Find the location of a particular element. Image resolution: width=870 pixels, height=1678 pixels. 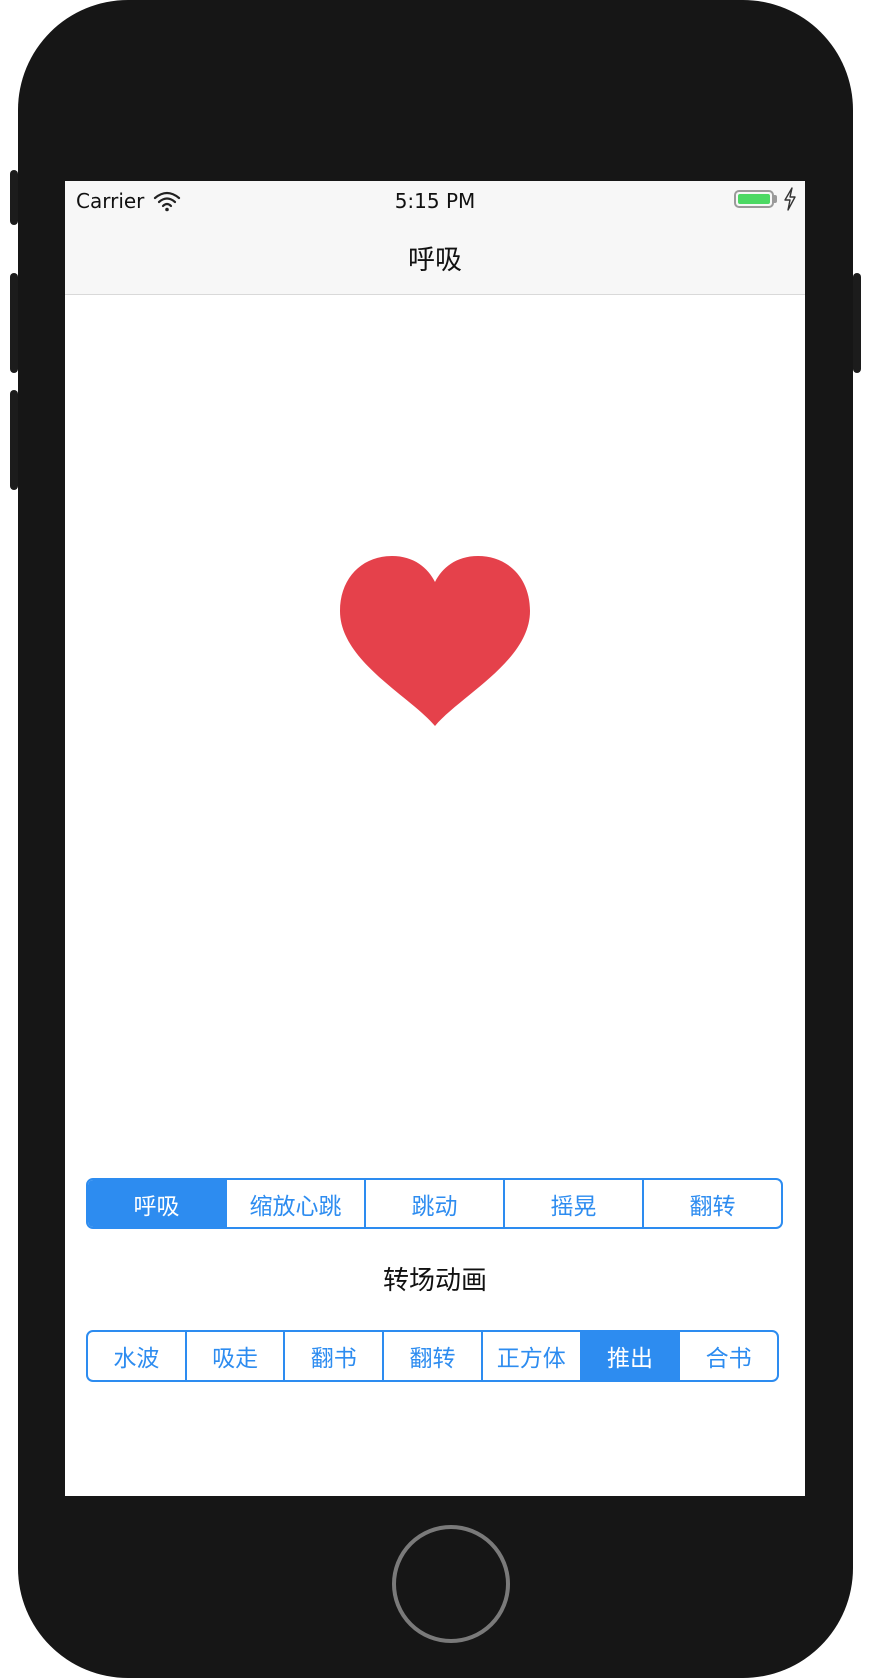

volume-down-button is located at coordinates (14, 440).